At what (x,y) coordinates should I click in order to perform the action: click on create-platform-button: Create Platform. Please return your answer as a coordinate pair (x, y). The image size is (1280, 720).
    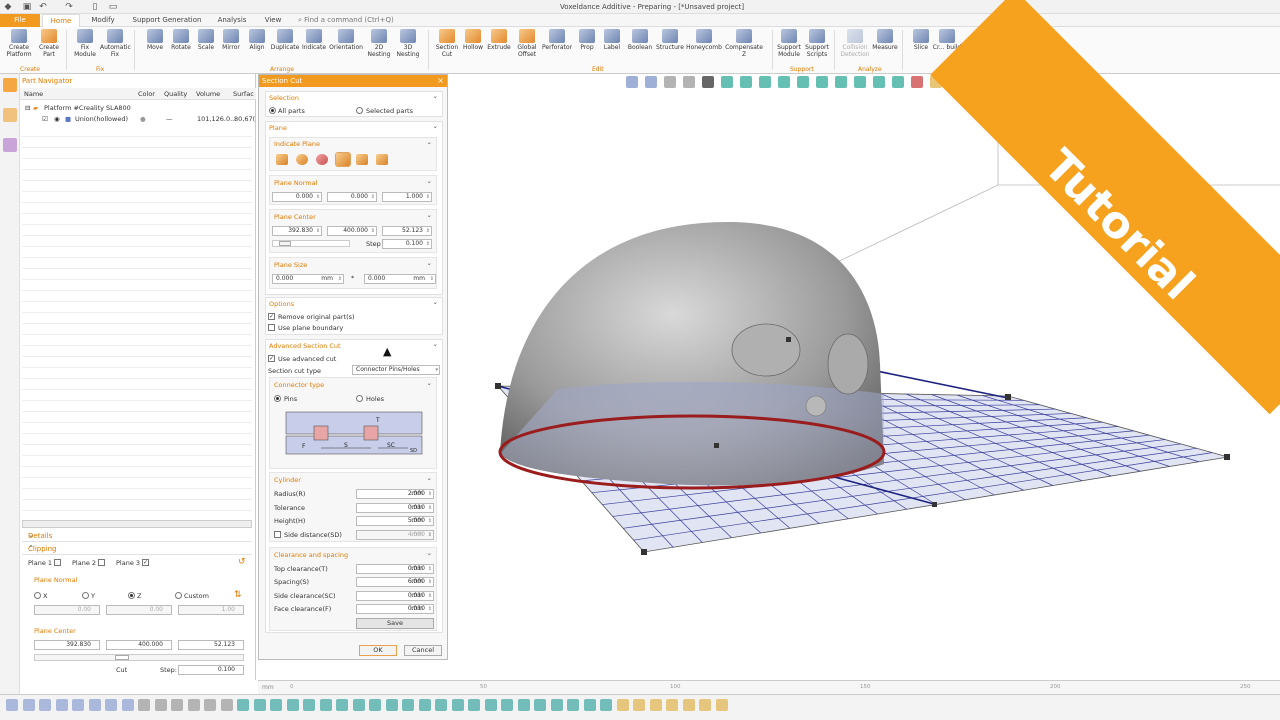
    Looking at the image, I should click on (19, 43).